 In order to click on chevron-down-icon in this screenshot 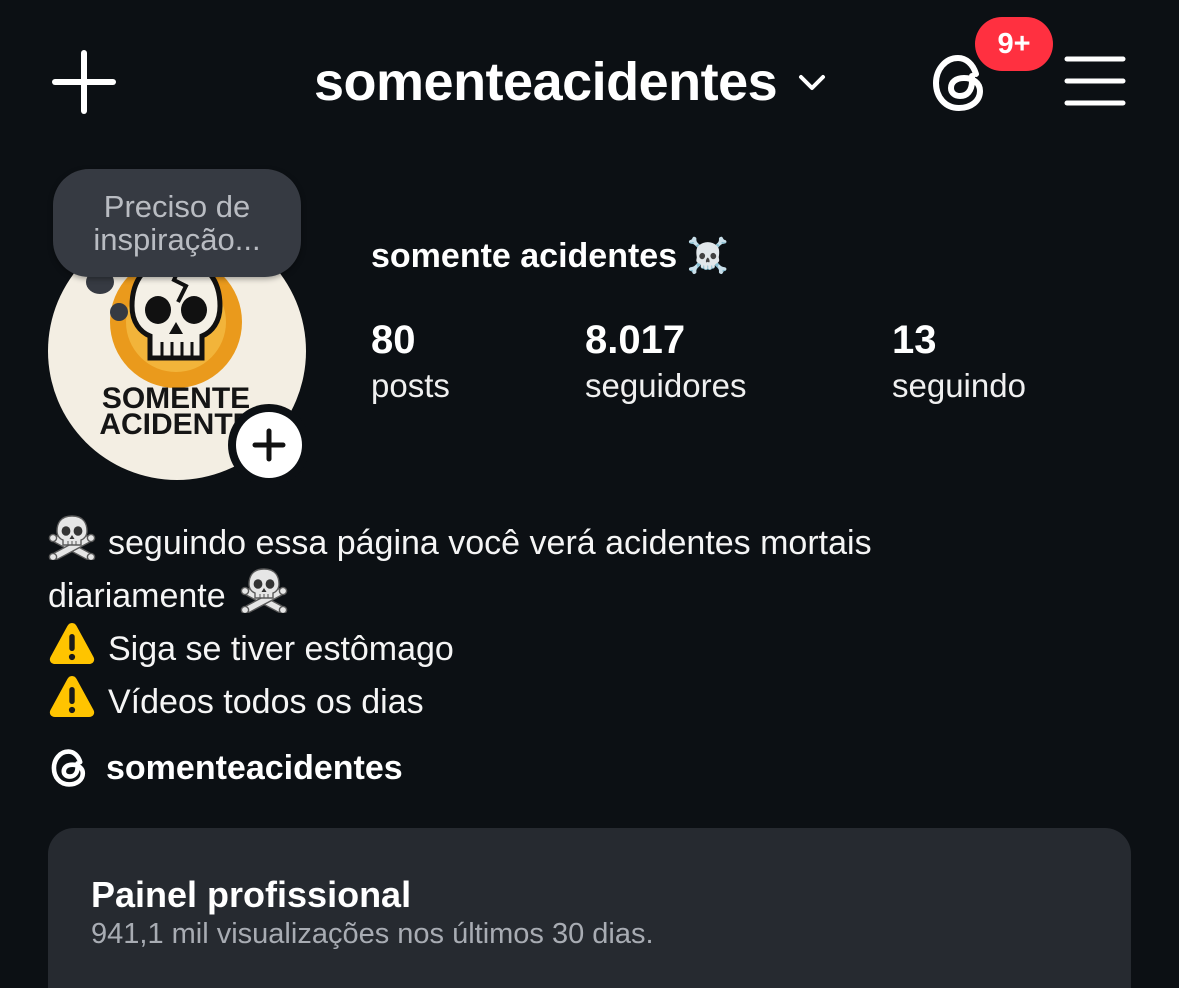, I will do `click(812, 82)`.